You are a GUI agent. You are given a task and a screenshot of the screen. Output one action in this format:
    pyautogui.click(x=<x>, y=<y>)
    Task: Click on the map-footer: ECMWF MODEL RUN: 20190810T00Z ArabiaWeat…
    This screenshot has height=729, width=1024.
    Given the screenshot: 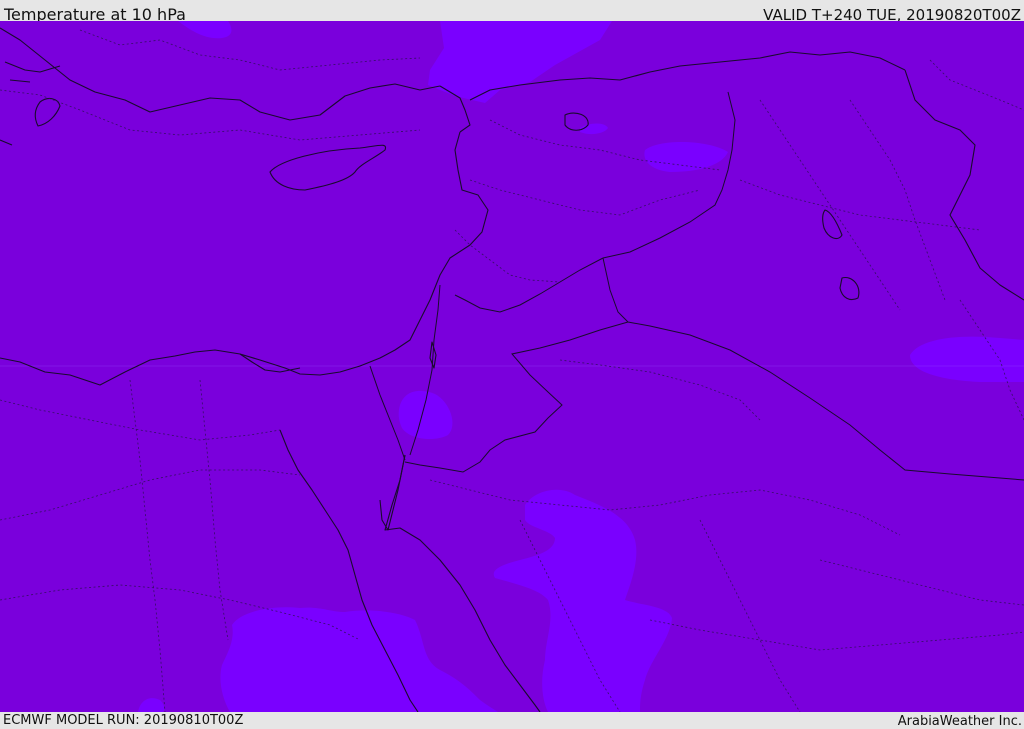 What is the action you would take?
    pyautogui.click(x=512, y=720)
    